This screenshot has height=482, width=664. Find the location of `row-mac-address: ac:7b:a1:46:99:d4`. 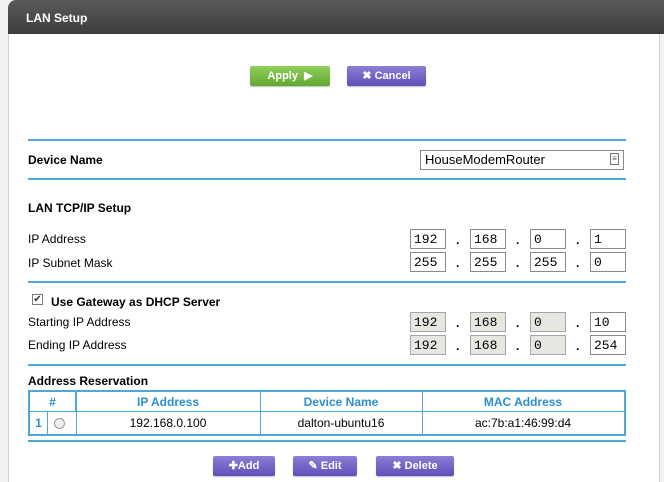

row-mac-address: ac:7b:a1:46:99:d4 is located at coordinates (523, 423).